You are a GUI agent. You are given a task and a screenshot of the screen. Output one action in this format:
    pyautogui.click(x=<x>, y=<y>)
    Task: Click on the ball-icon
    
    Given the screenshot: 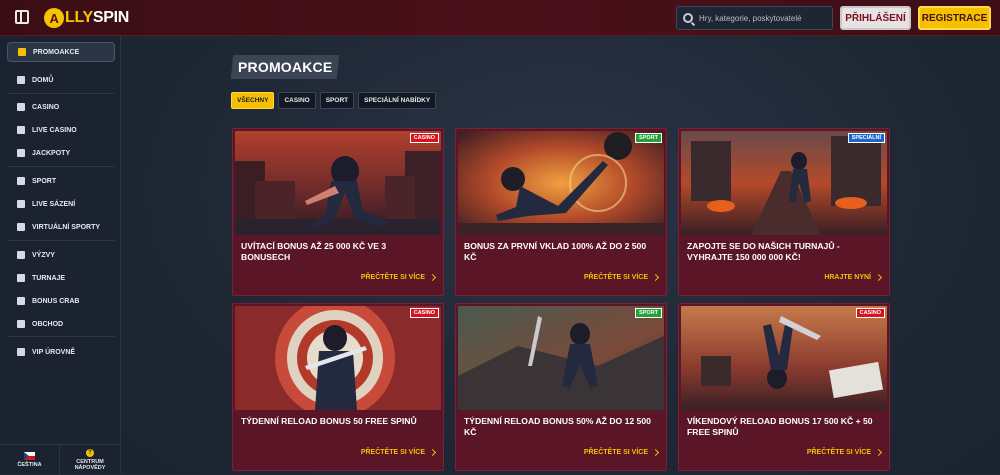 What is the action you would take?
    pyautogui.click(x=21, y=181)
    